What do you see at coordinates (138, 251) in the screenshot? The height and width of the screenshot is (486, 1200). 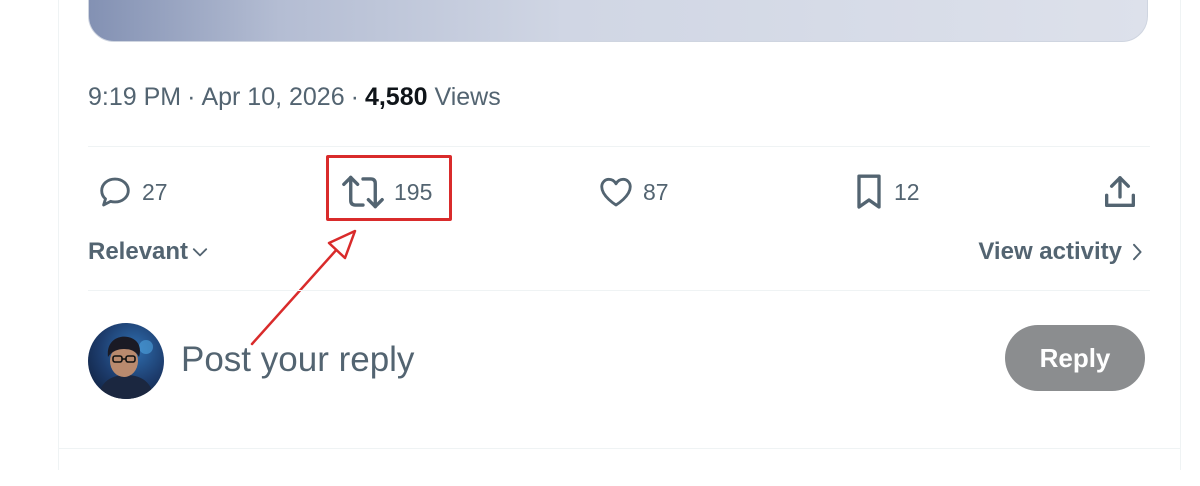 I see `sort-label: Relevant` at bounding box center [138, 251].